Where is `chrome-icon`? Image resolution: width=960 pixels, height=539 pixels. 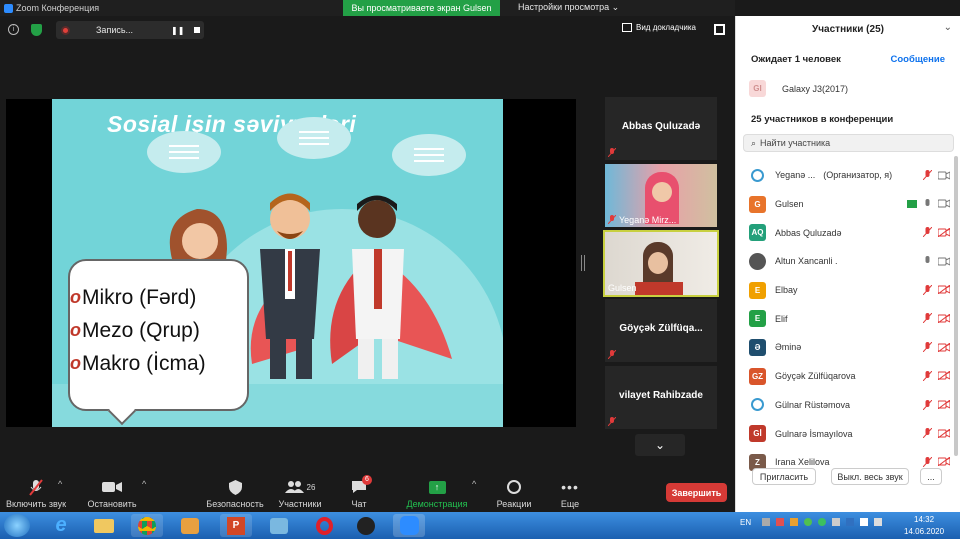 chrome-icon is located at coordinates (147, 525).